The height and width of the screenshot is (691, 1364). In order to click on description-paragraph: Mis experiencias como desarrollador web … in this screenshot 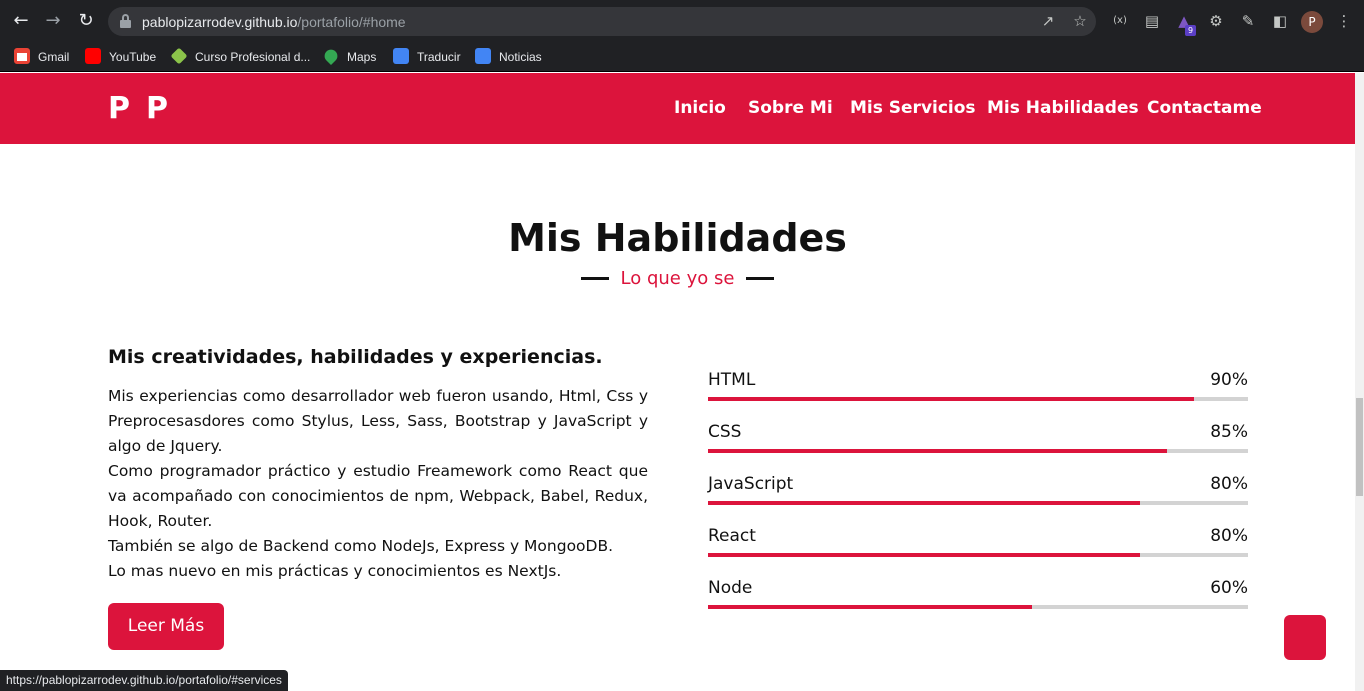, I will do `click(378, 421)`.